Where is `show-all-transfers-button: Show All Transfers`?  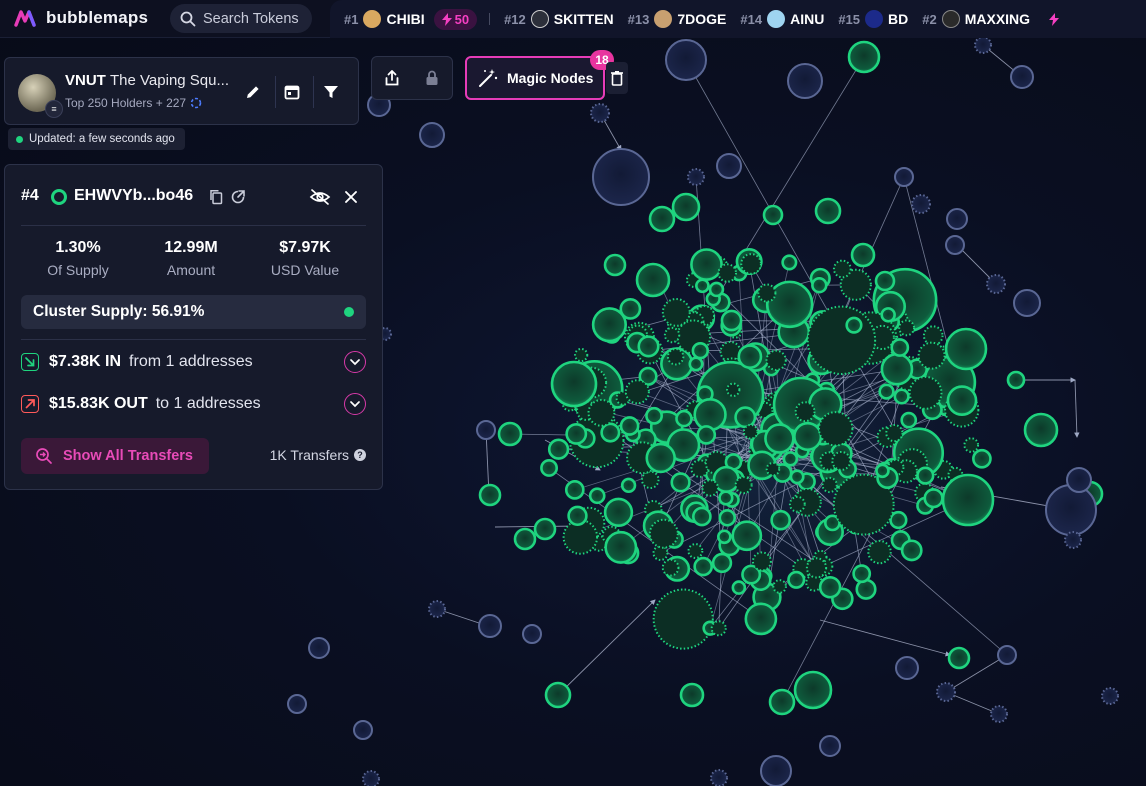 show-all-transfers-button: Show All Transfers is located at coordinates (115, 456).